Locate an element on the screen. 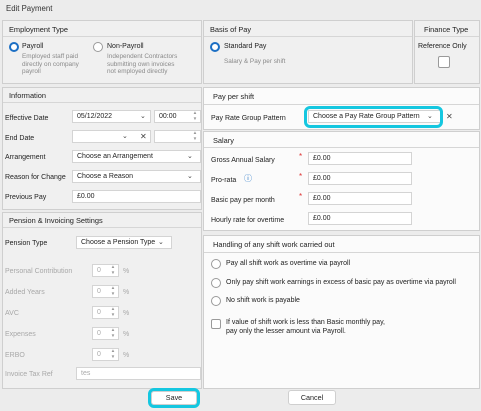  finance-type-title: Finance Type is located at coordinates (446, 29).